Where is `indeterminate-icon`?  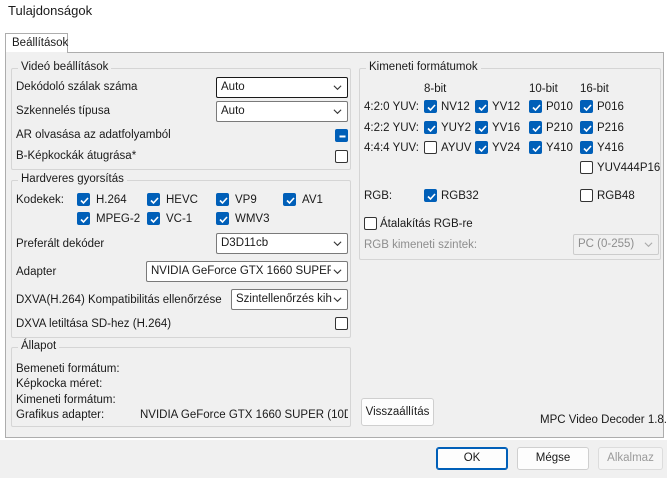 indeterminate-icon is located at coordinates (342, 136).